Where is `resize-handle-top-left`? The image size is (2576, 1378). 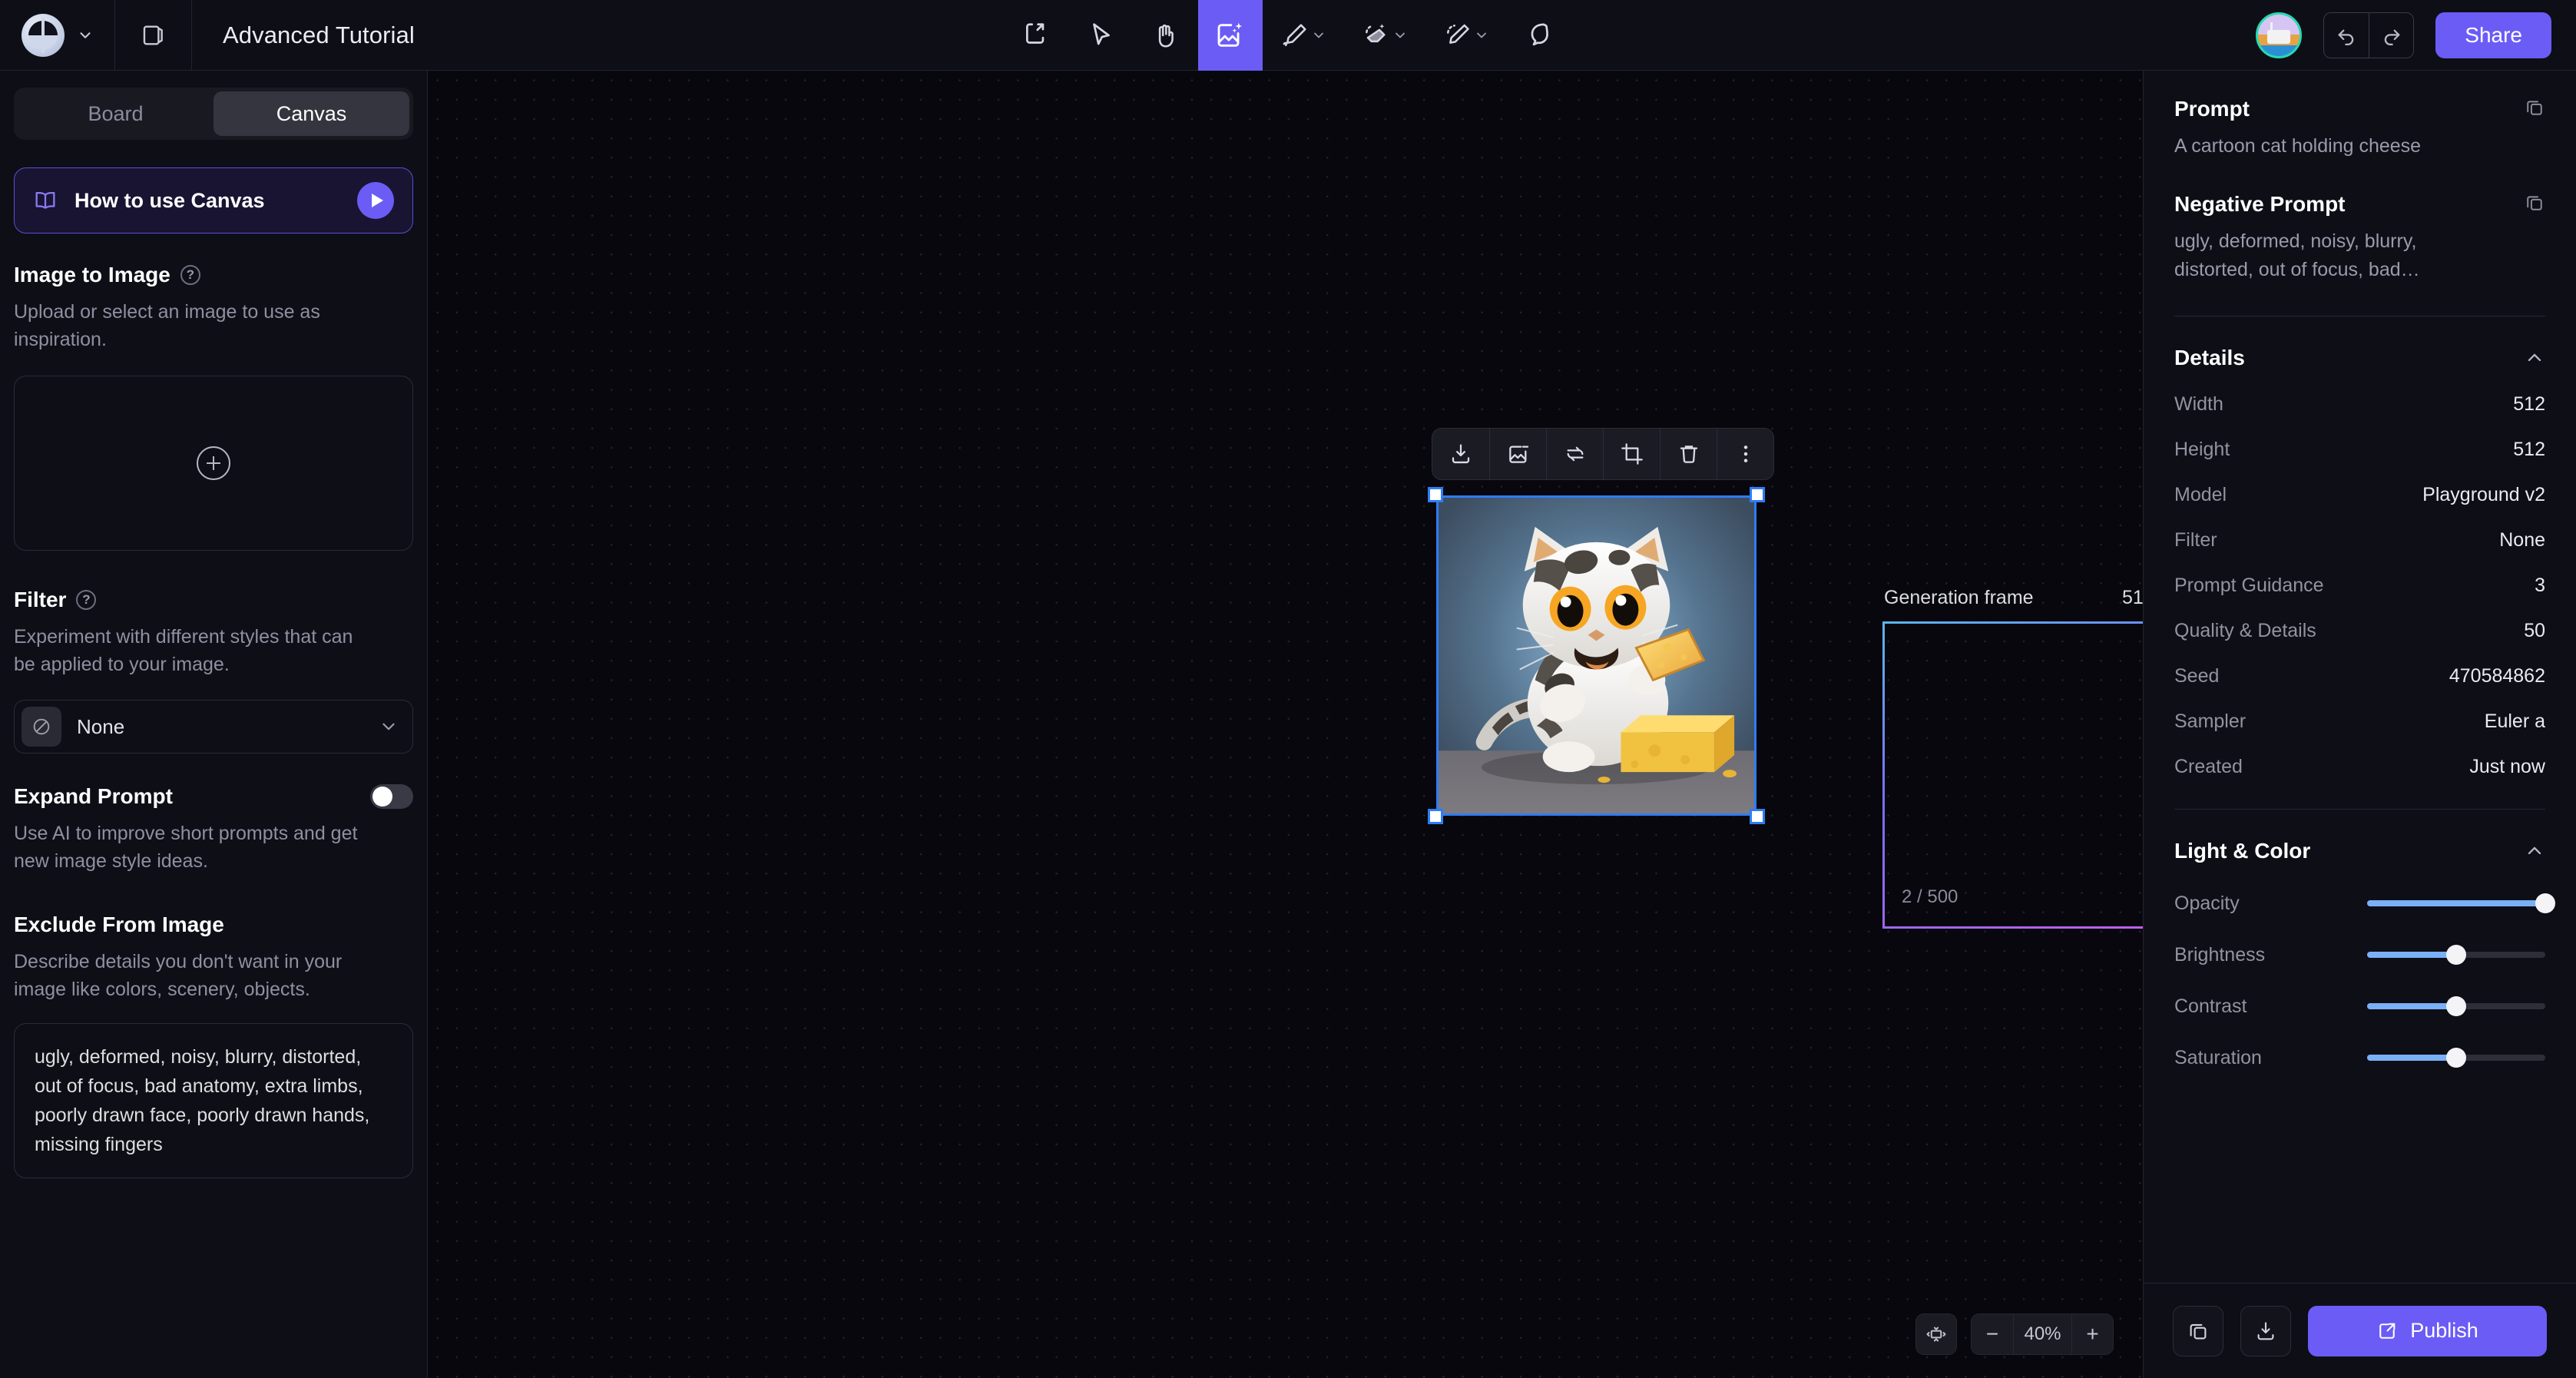 resize-handle-top-left is located at coordinates (1435, 494).